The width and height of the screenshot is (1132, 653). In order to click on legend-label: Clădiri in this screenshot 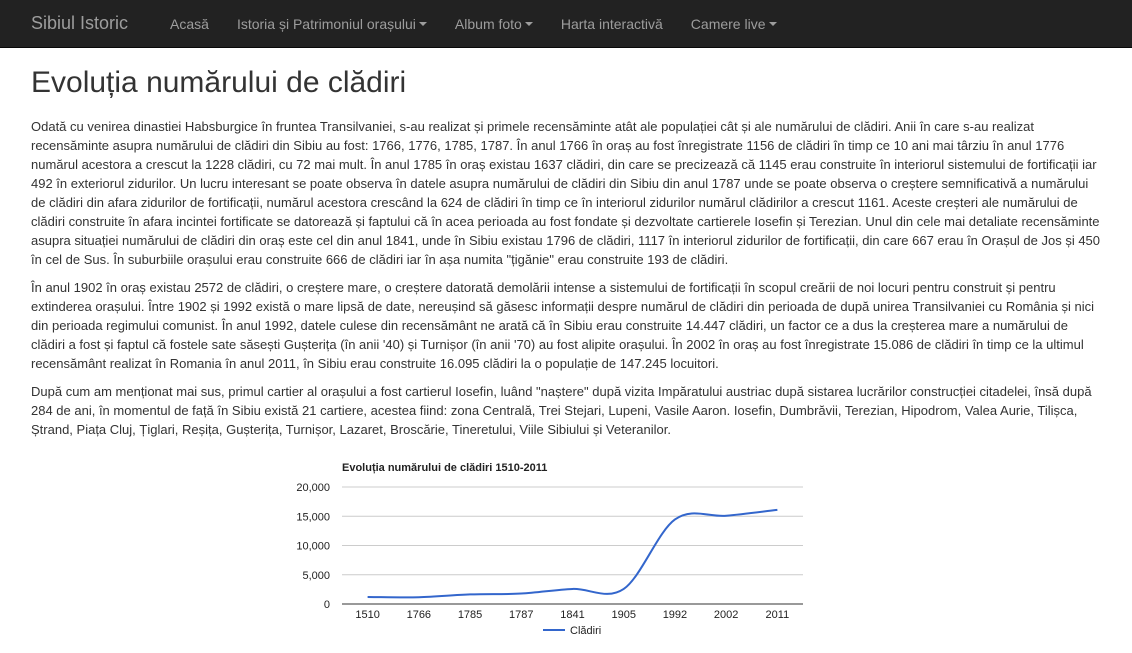, I will do `click(585, 631)`.